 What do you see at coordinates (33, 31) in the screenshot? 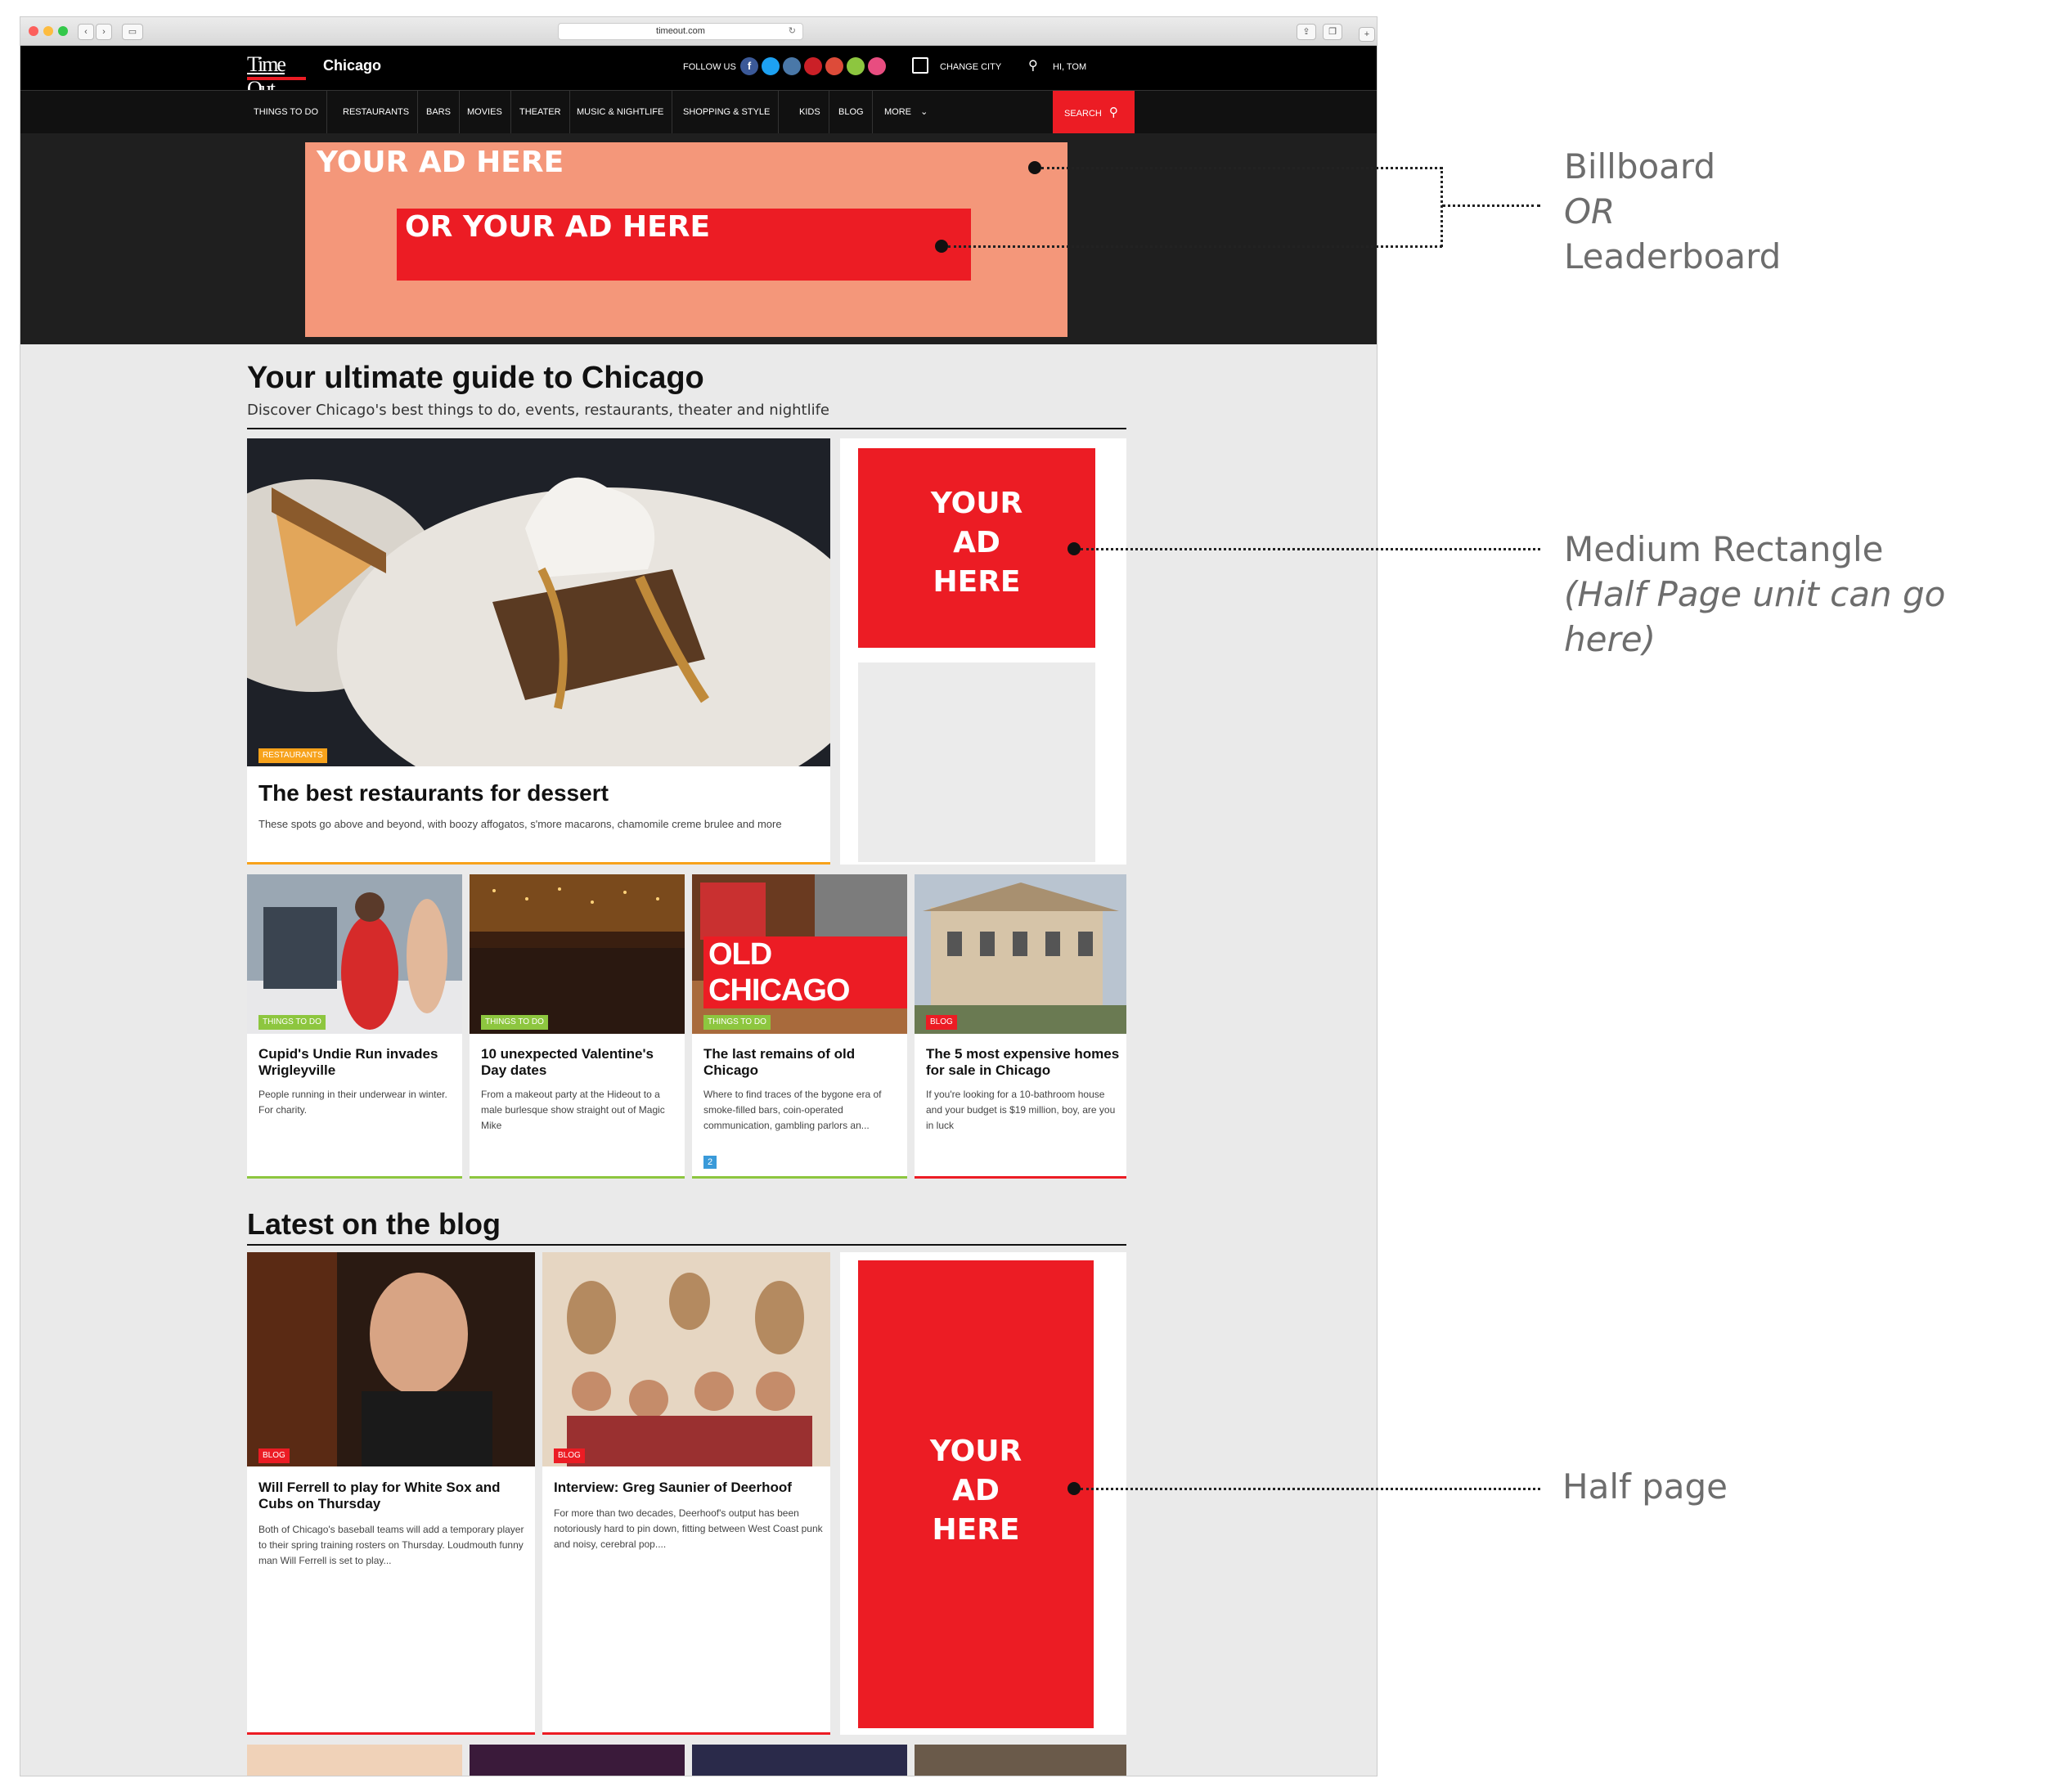
I see `close-window-icon` at bounding box center [33, 31].